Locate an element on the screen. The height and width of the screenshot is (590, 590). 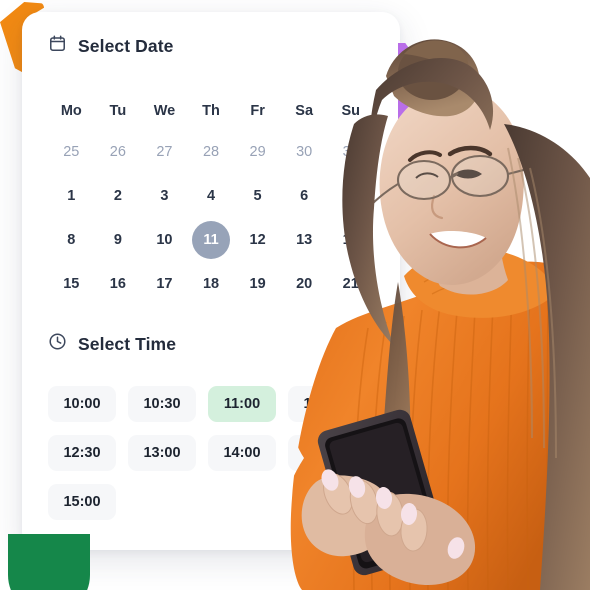
time-slot: 10:30 is located at coordinates (162, 404).